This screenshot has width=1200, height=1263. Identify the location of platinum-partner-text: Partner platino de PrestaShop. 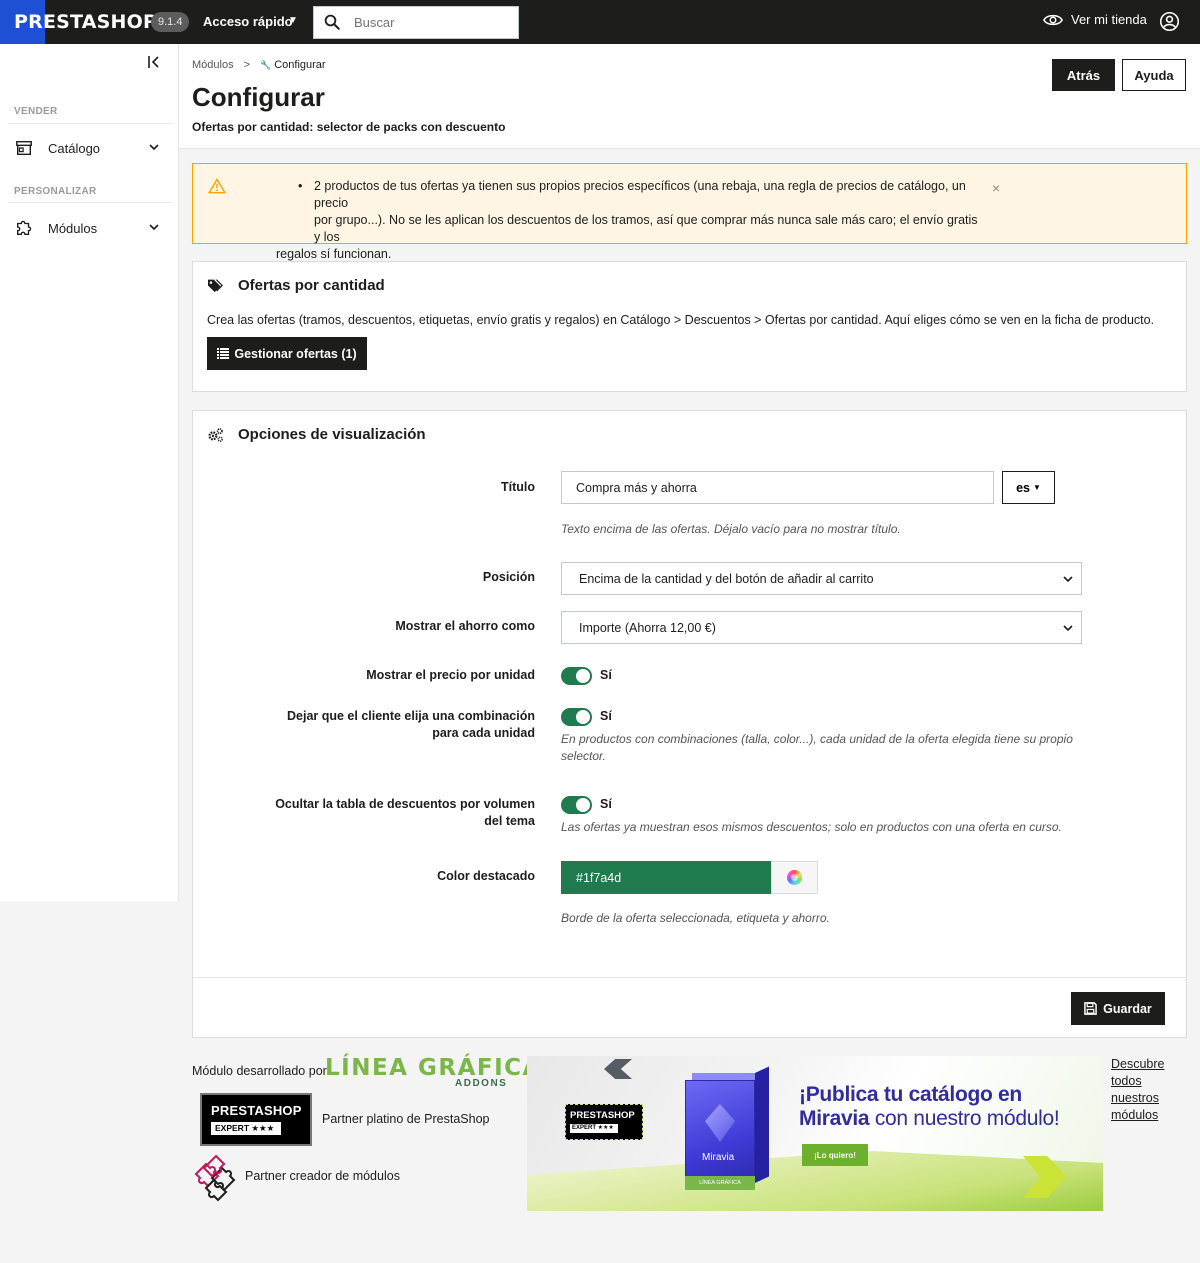
(406, 1119).